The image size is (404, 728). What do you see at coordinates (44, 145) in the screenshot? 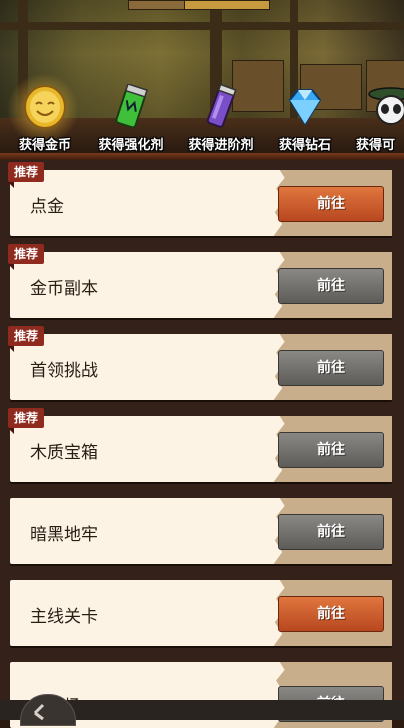
I see `tab-label: 获得金币` at bounding box center [44, 145].